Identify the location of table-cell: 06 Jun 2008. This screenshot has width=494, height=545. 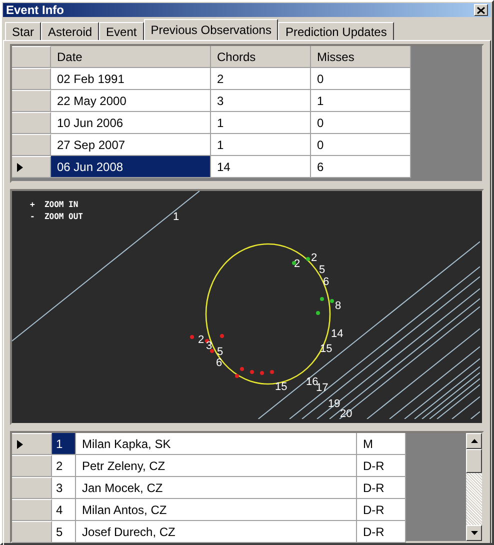
(131, 167).